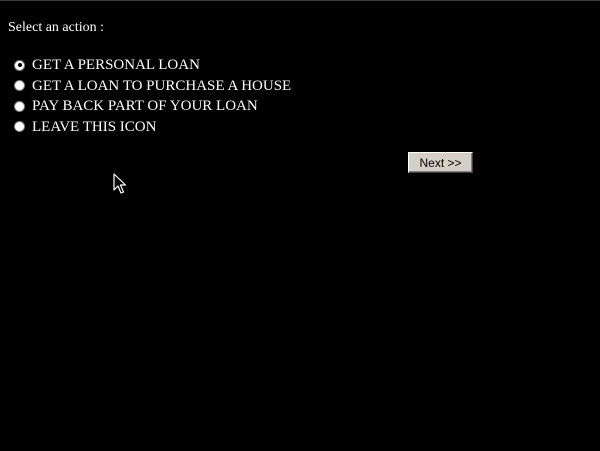 Image resolution: width=600 pixels, height=451 pixels. Describe the element at coordinates (120, 183) in the screenshot. I see `arrow-cursor-icon` at that location.